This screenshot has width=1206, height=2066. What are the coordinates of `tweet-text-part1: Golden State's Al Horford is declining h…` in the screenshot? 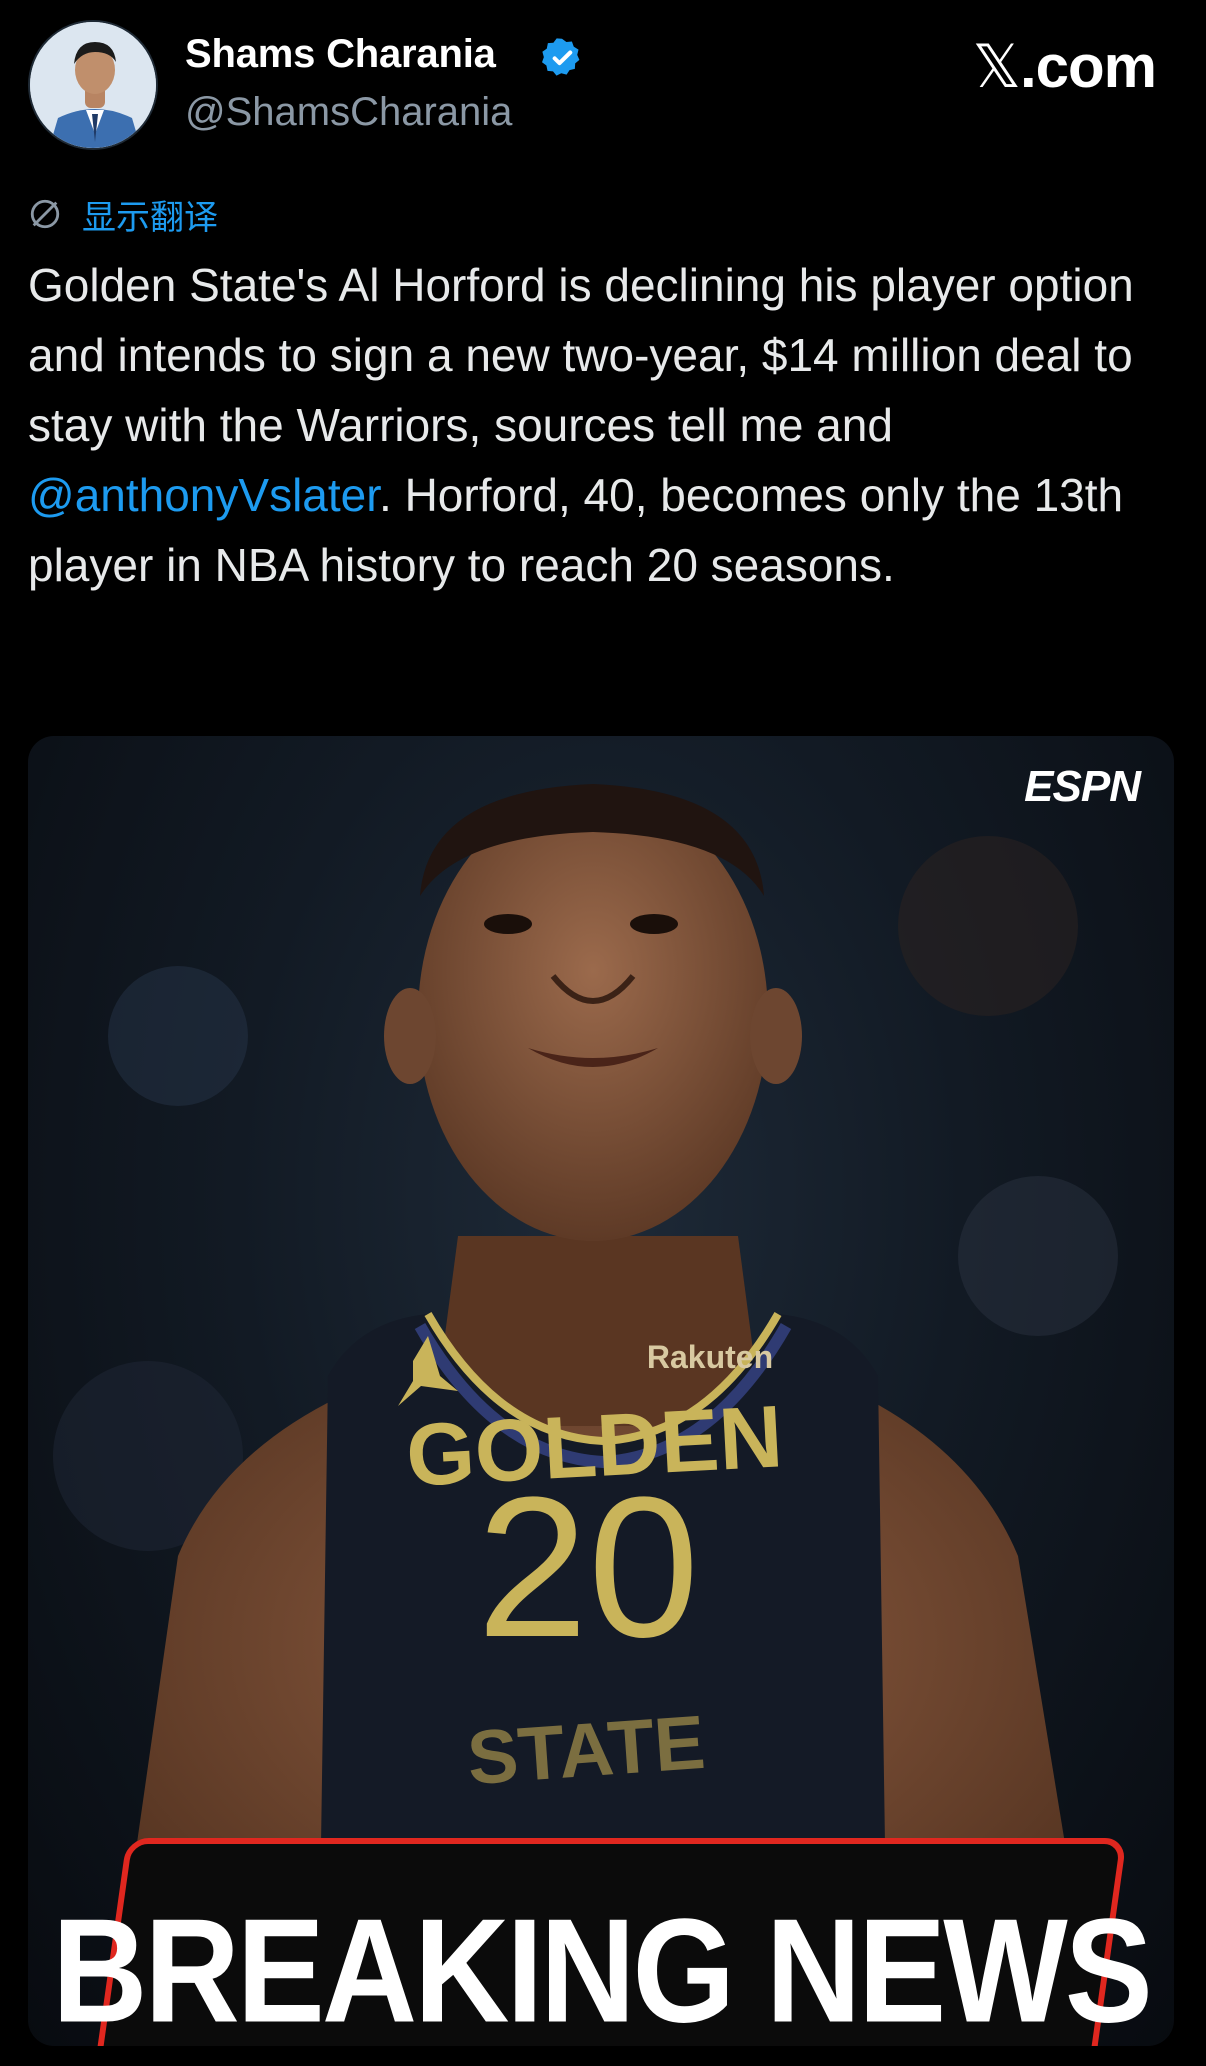 It's located at (581, 355).